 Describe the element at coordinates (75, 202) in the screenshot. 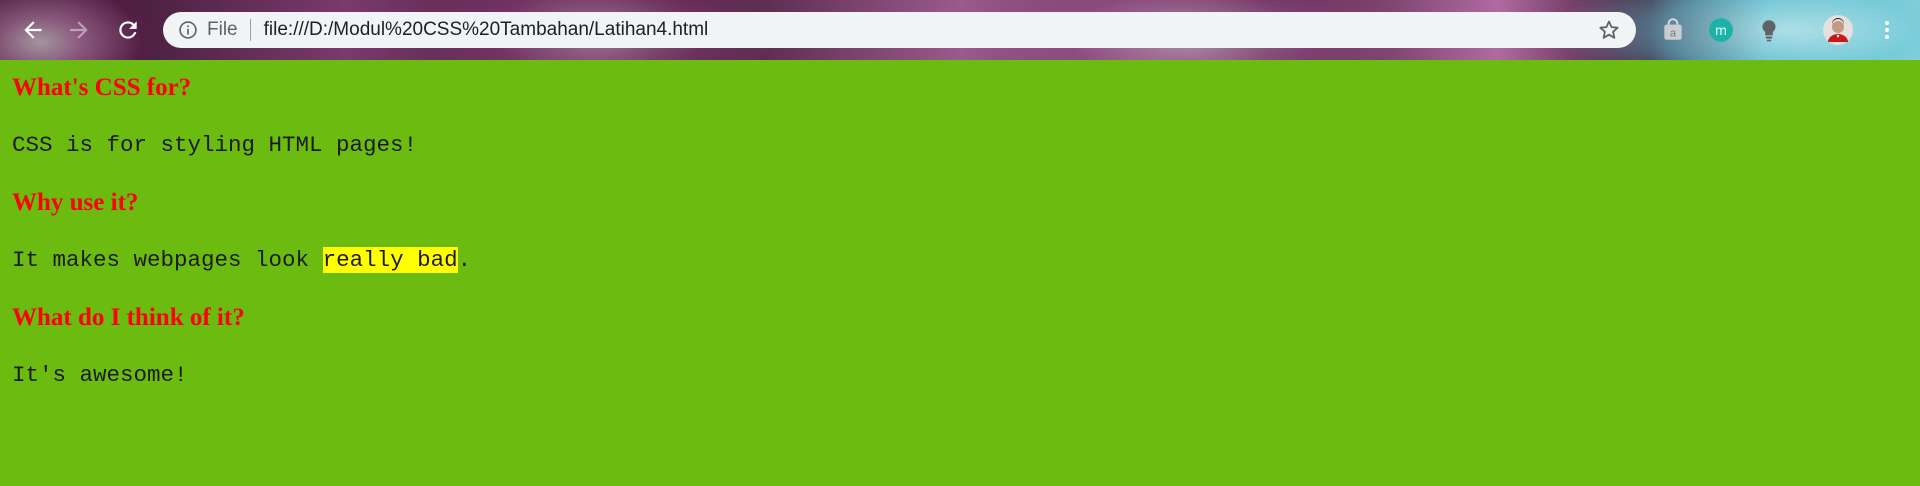

I see `section-heading: Why use it?` at that location.